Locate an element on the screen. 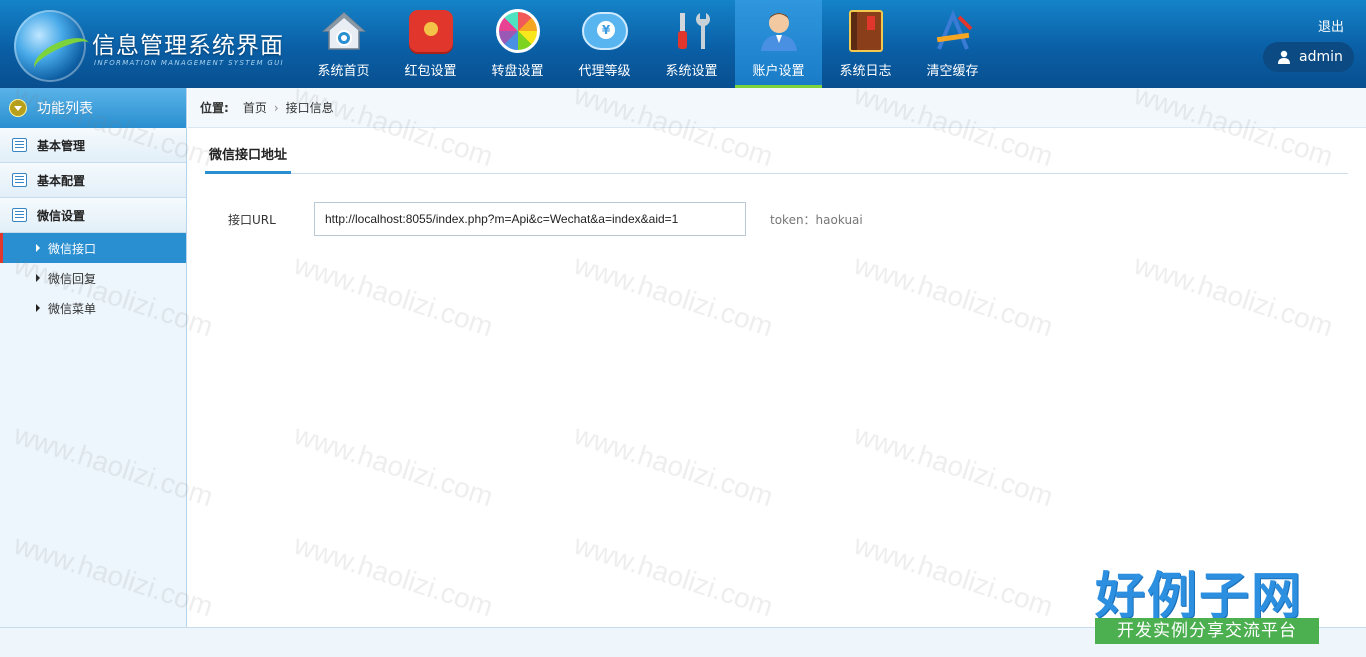 The width and height of the screenshot is (1366, 657). sidebar: 功能列表 基本管理 基本配置 微信设置 微信接口 微信回复 微信菜单 is located at coordinates (93, 357).